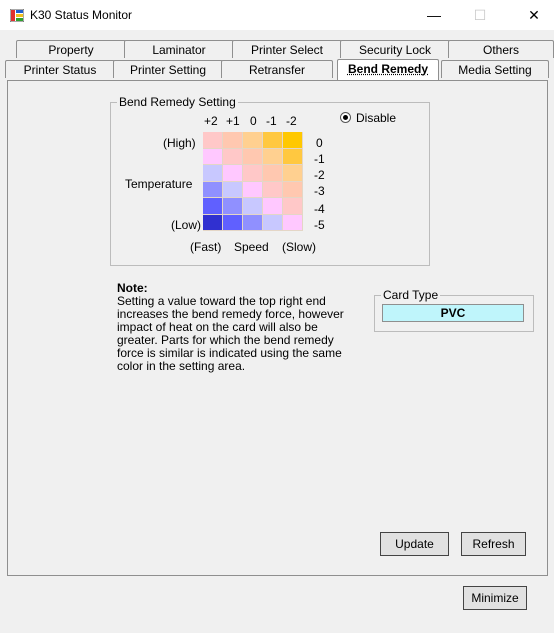 The image size is (554, 633). I want to click on disable-label: Disable, so click(376, 118).